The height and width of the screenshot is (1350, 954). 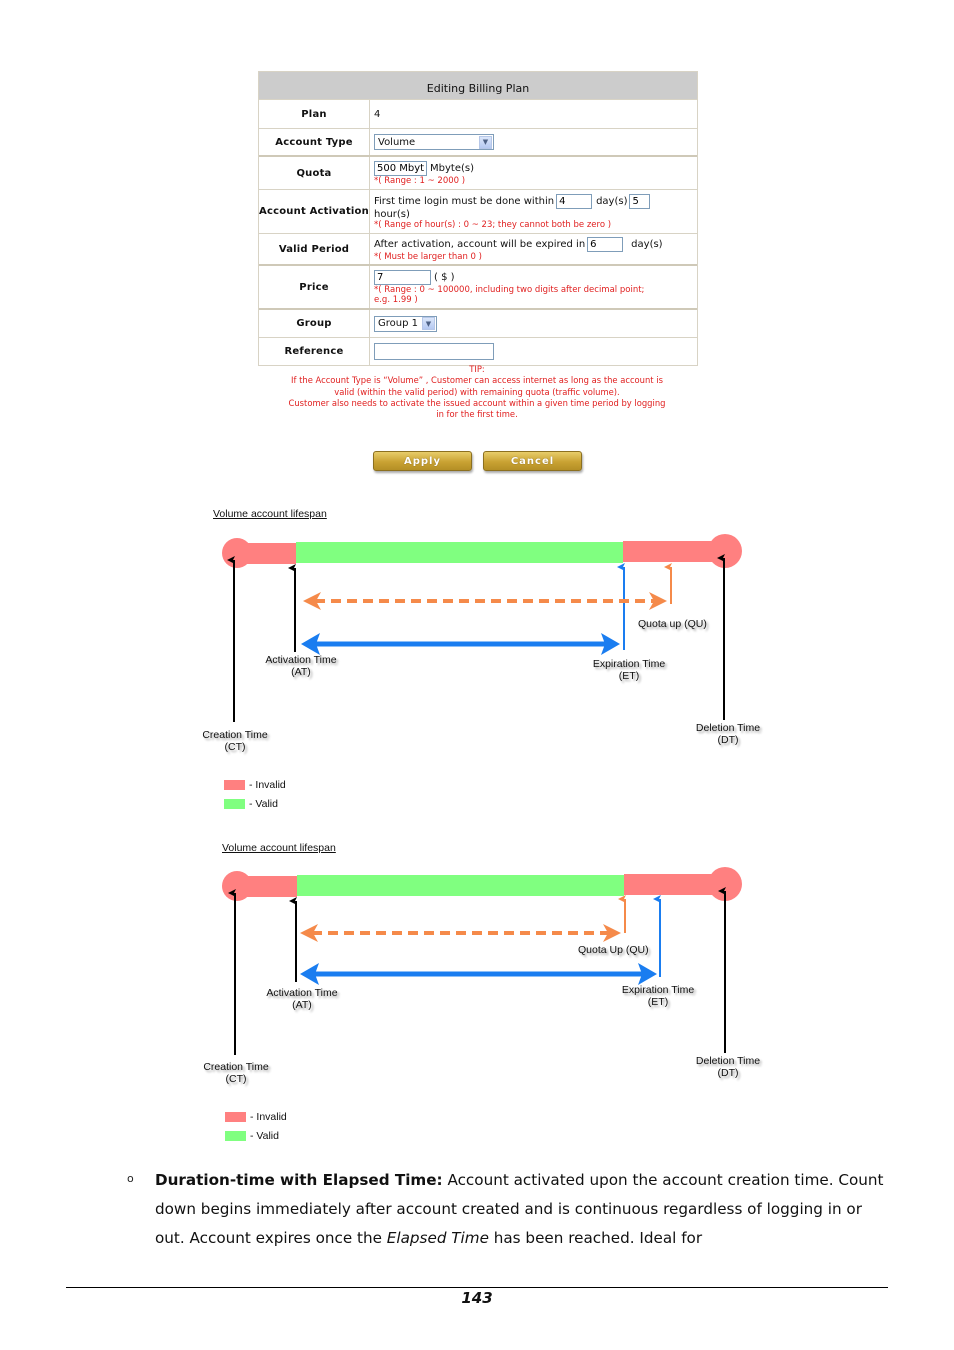 What do you see at coordinates (256, 1117) in the screenshot?
I see `legend-invalid: - Invalid` at bounding box center [256, 1117].